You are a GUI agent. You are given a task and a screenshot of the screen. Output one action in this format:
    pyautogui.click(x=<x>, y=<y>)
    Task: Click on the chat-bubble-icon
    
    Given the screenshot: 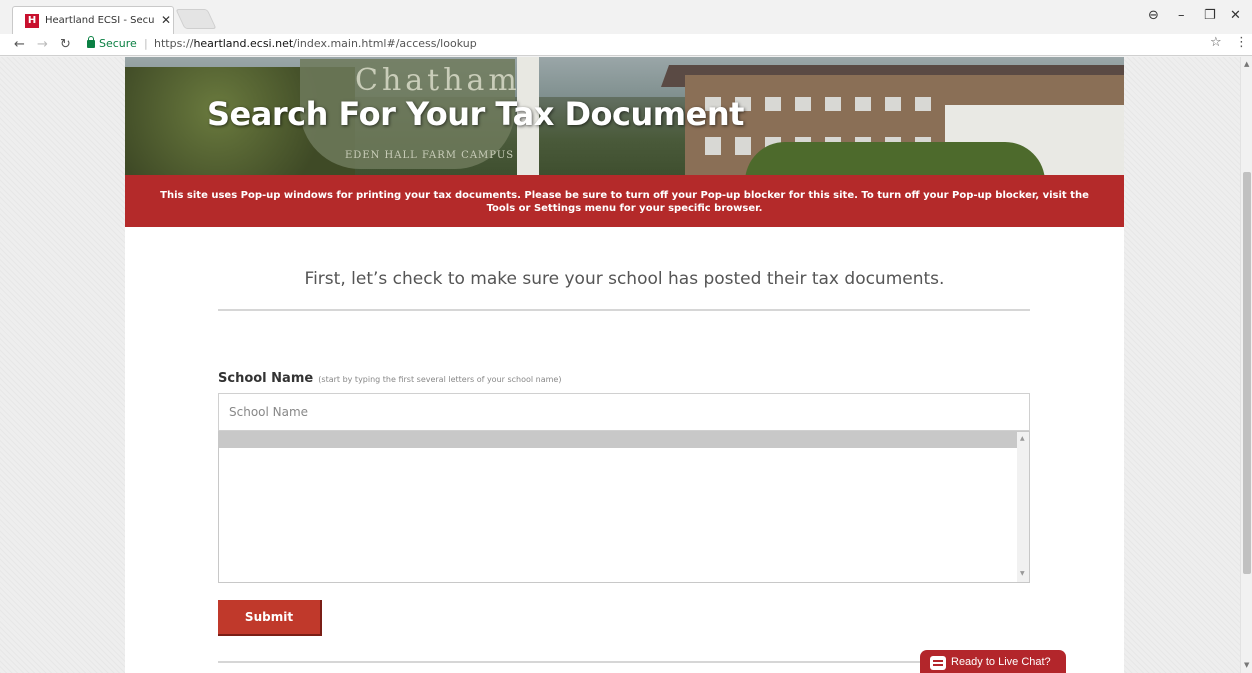 What is the action you would take?
    pyautogui.click(x=938, y=663)
    